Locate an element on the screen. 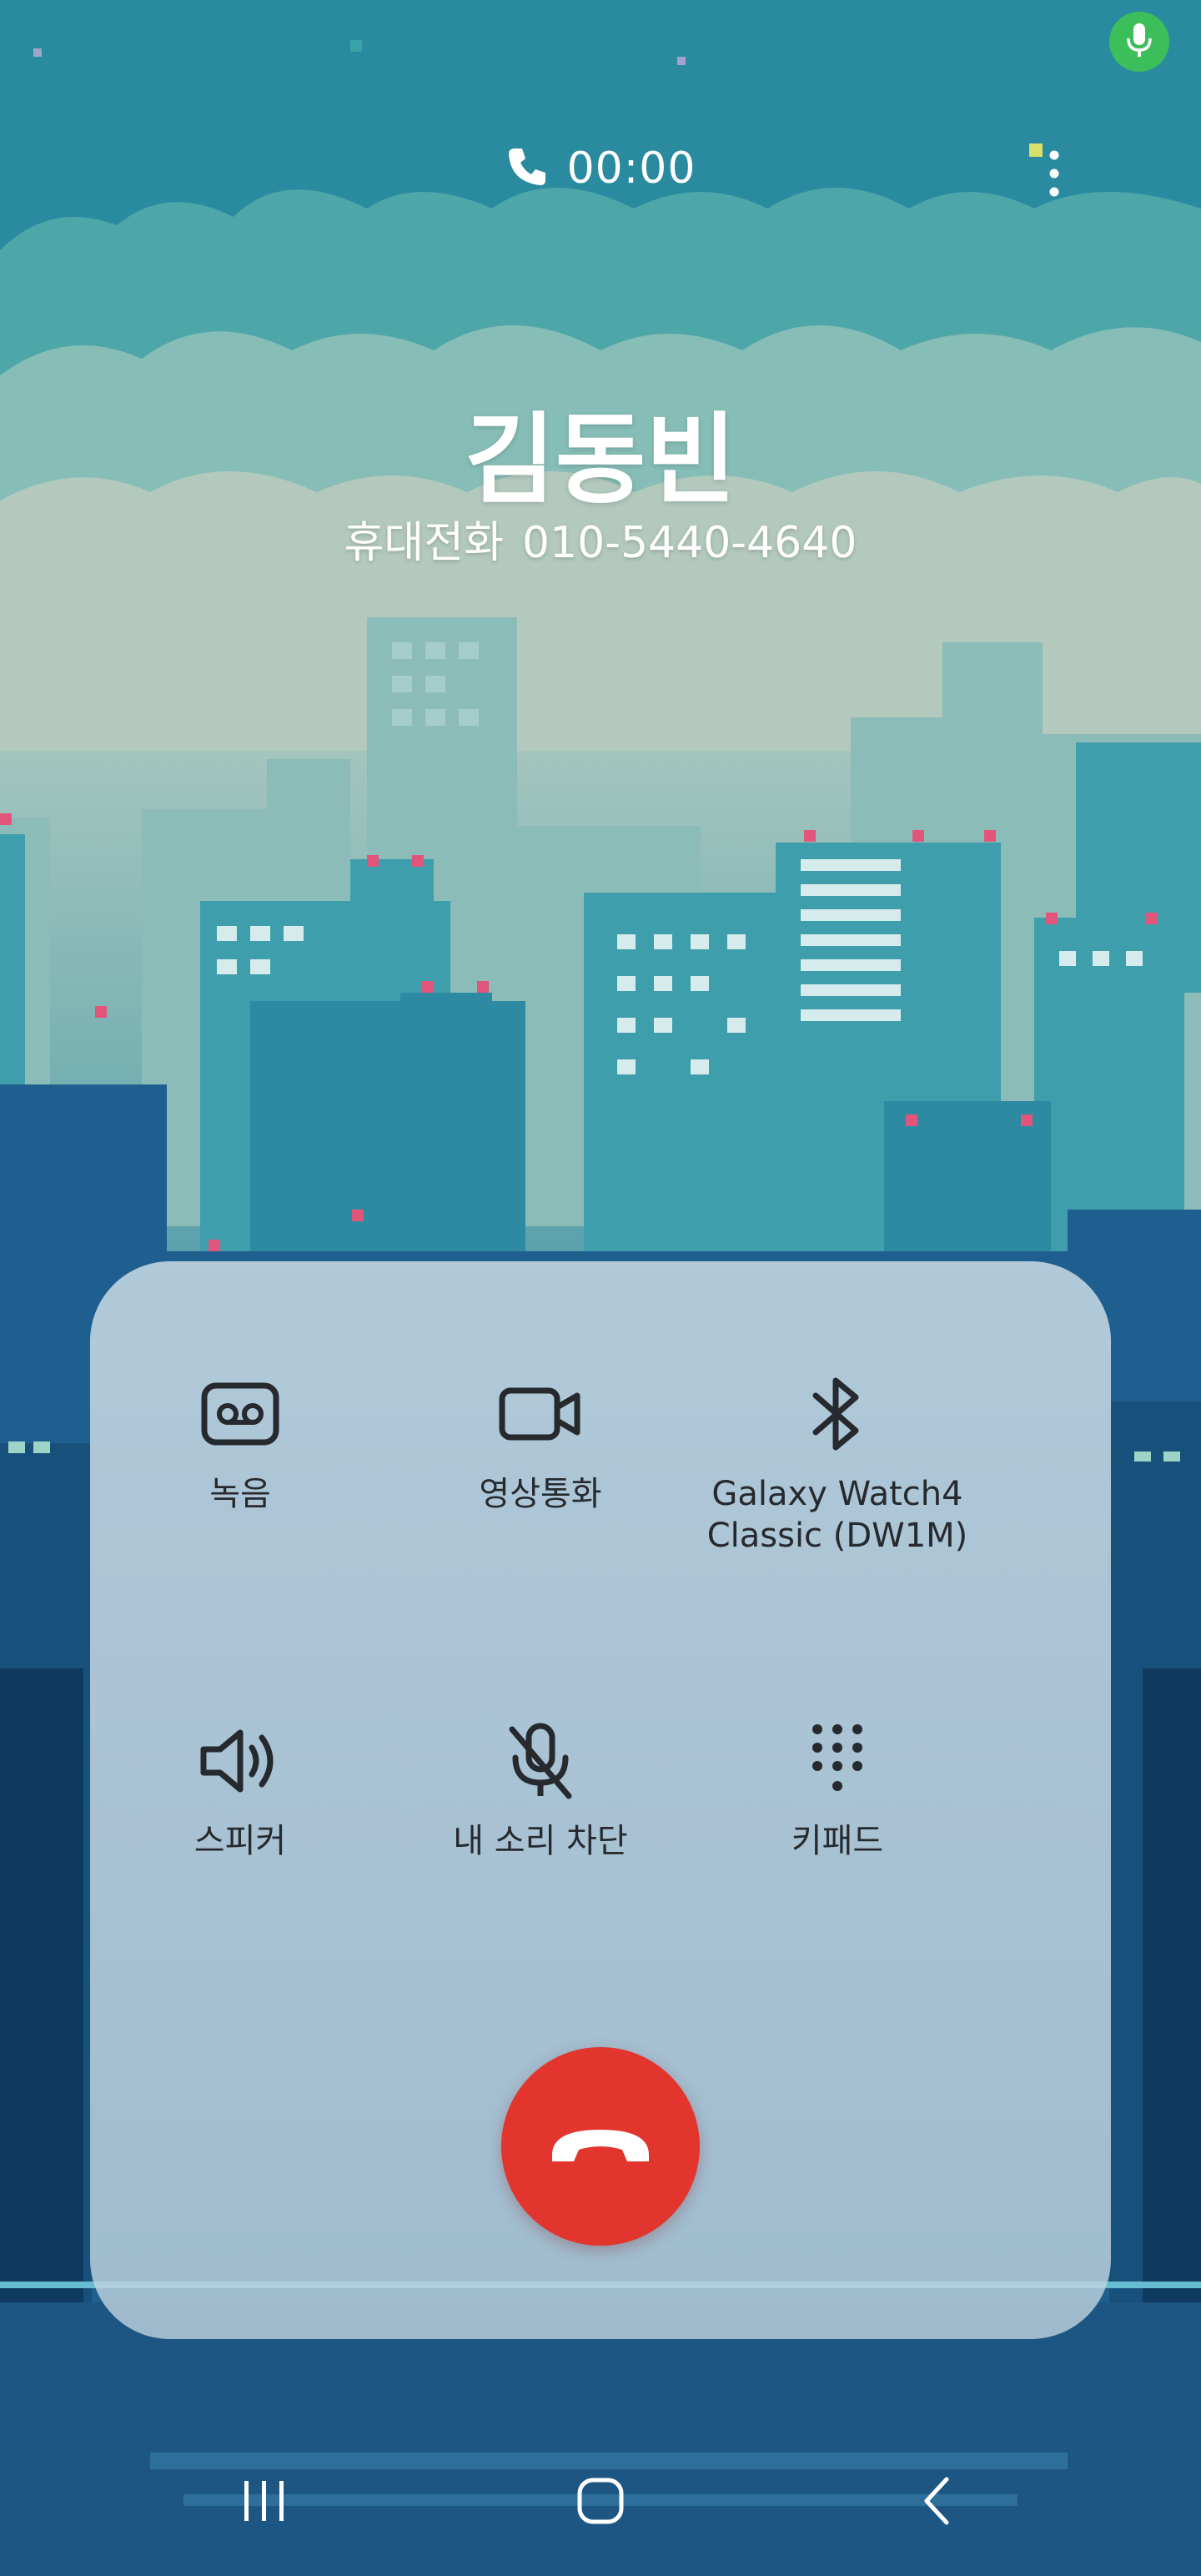  recent-apps-icon is located at coordinates (264, 2503).